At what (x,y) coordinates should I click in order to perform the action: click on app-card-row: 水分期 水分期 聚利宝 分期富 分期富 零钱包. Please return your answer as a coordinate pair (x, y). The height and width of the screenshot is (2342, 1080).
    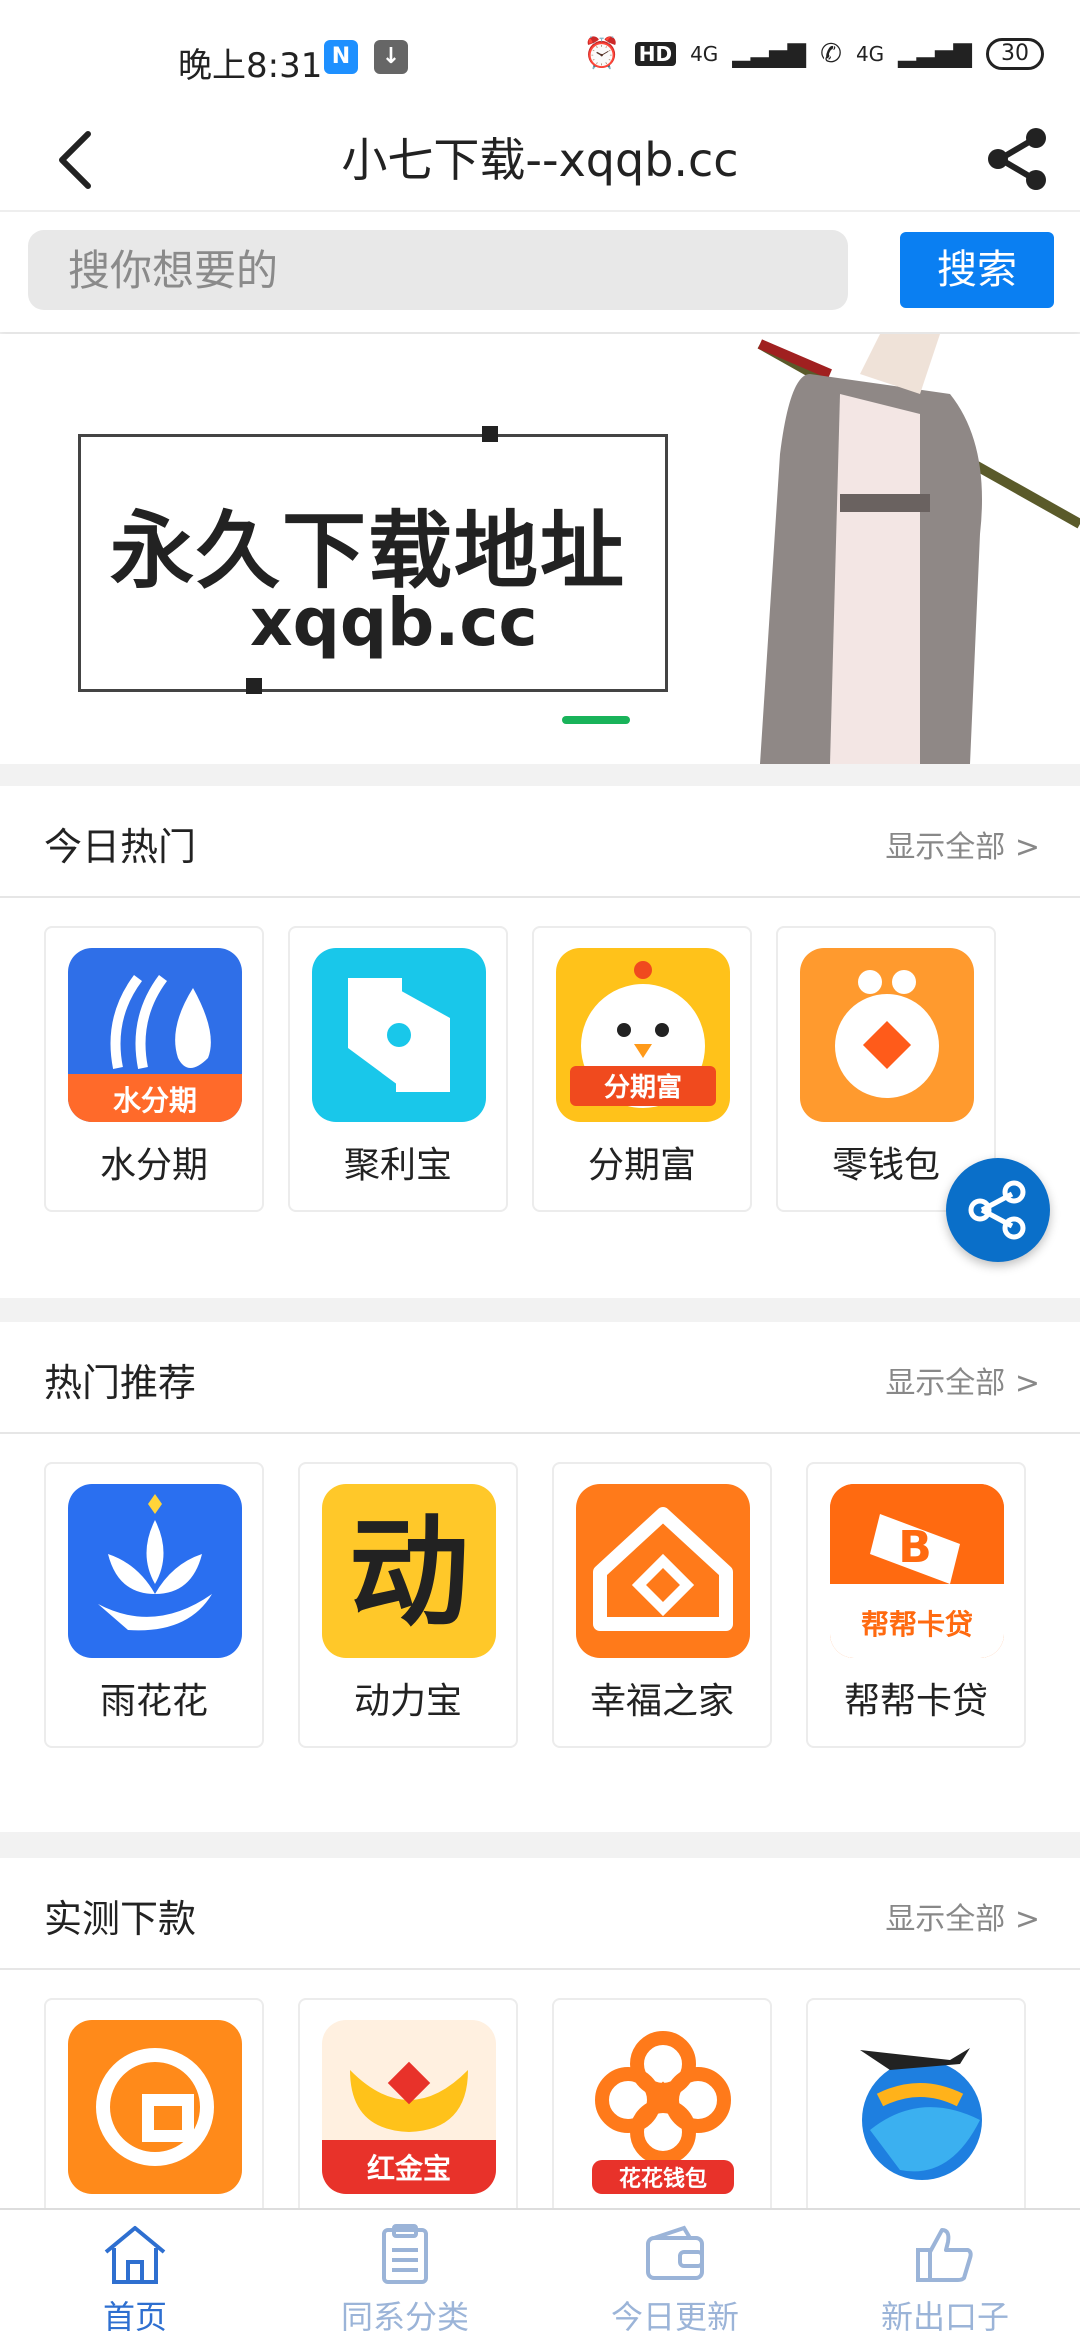
    Looking at the image, I should click on (562, 1071).